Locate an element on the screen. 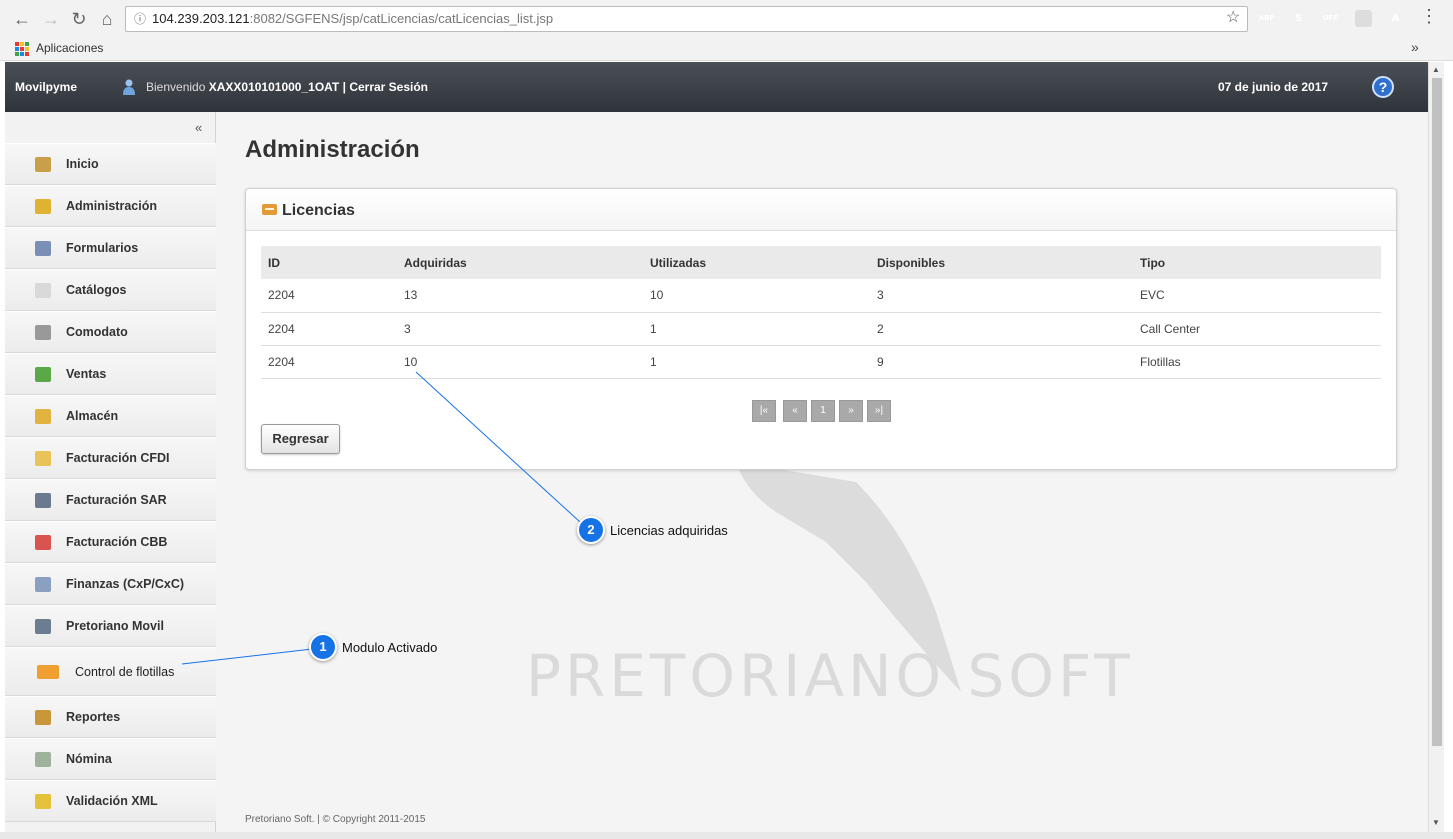 This screenshot has height=839, width=1453. apps-grid-icon is located at coordinates (22, 49).